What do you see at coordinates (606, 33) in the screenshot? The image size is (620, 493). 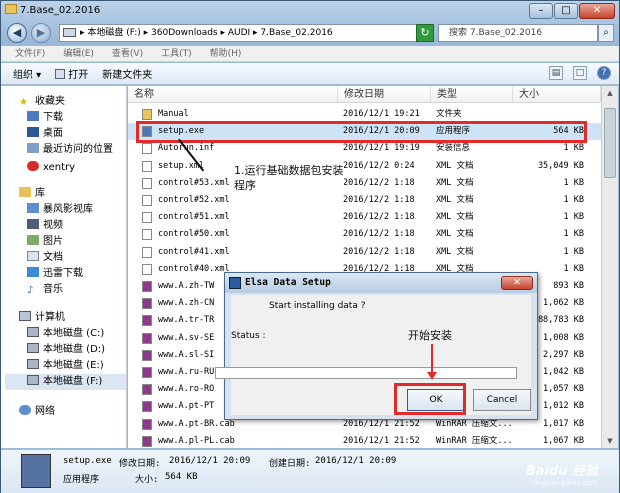 I see `search-icon: ⌕` at bounding box center [606, 33].